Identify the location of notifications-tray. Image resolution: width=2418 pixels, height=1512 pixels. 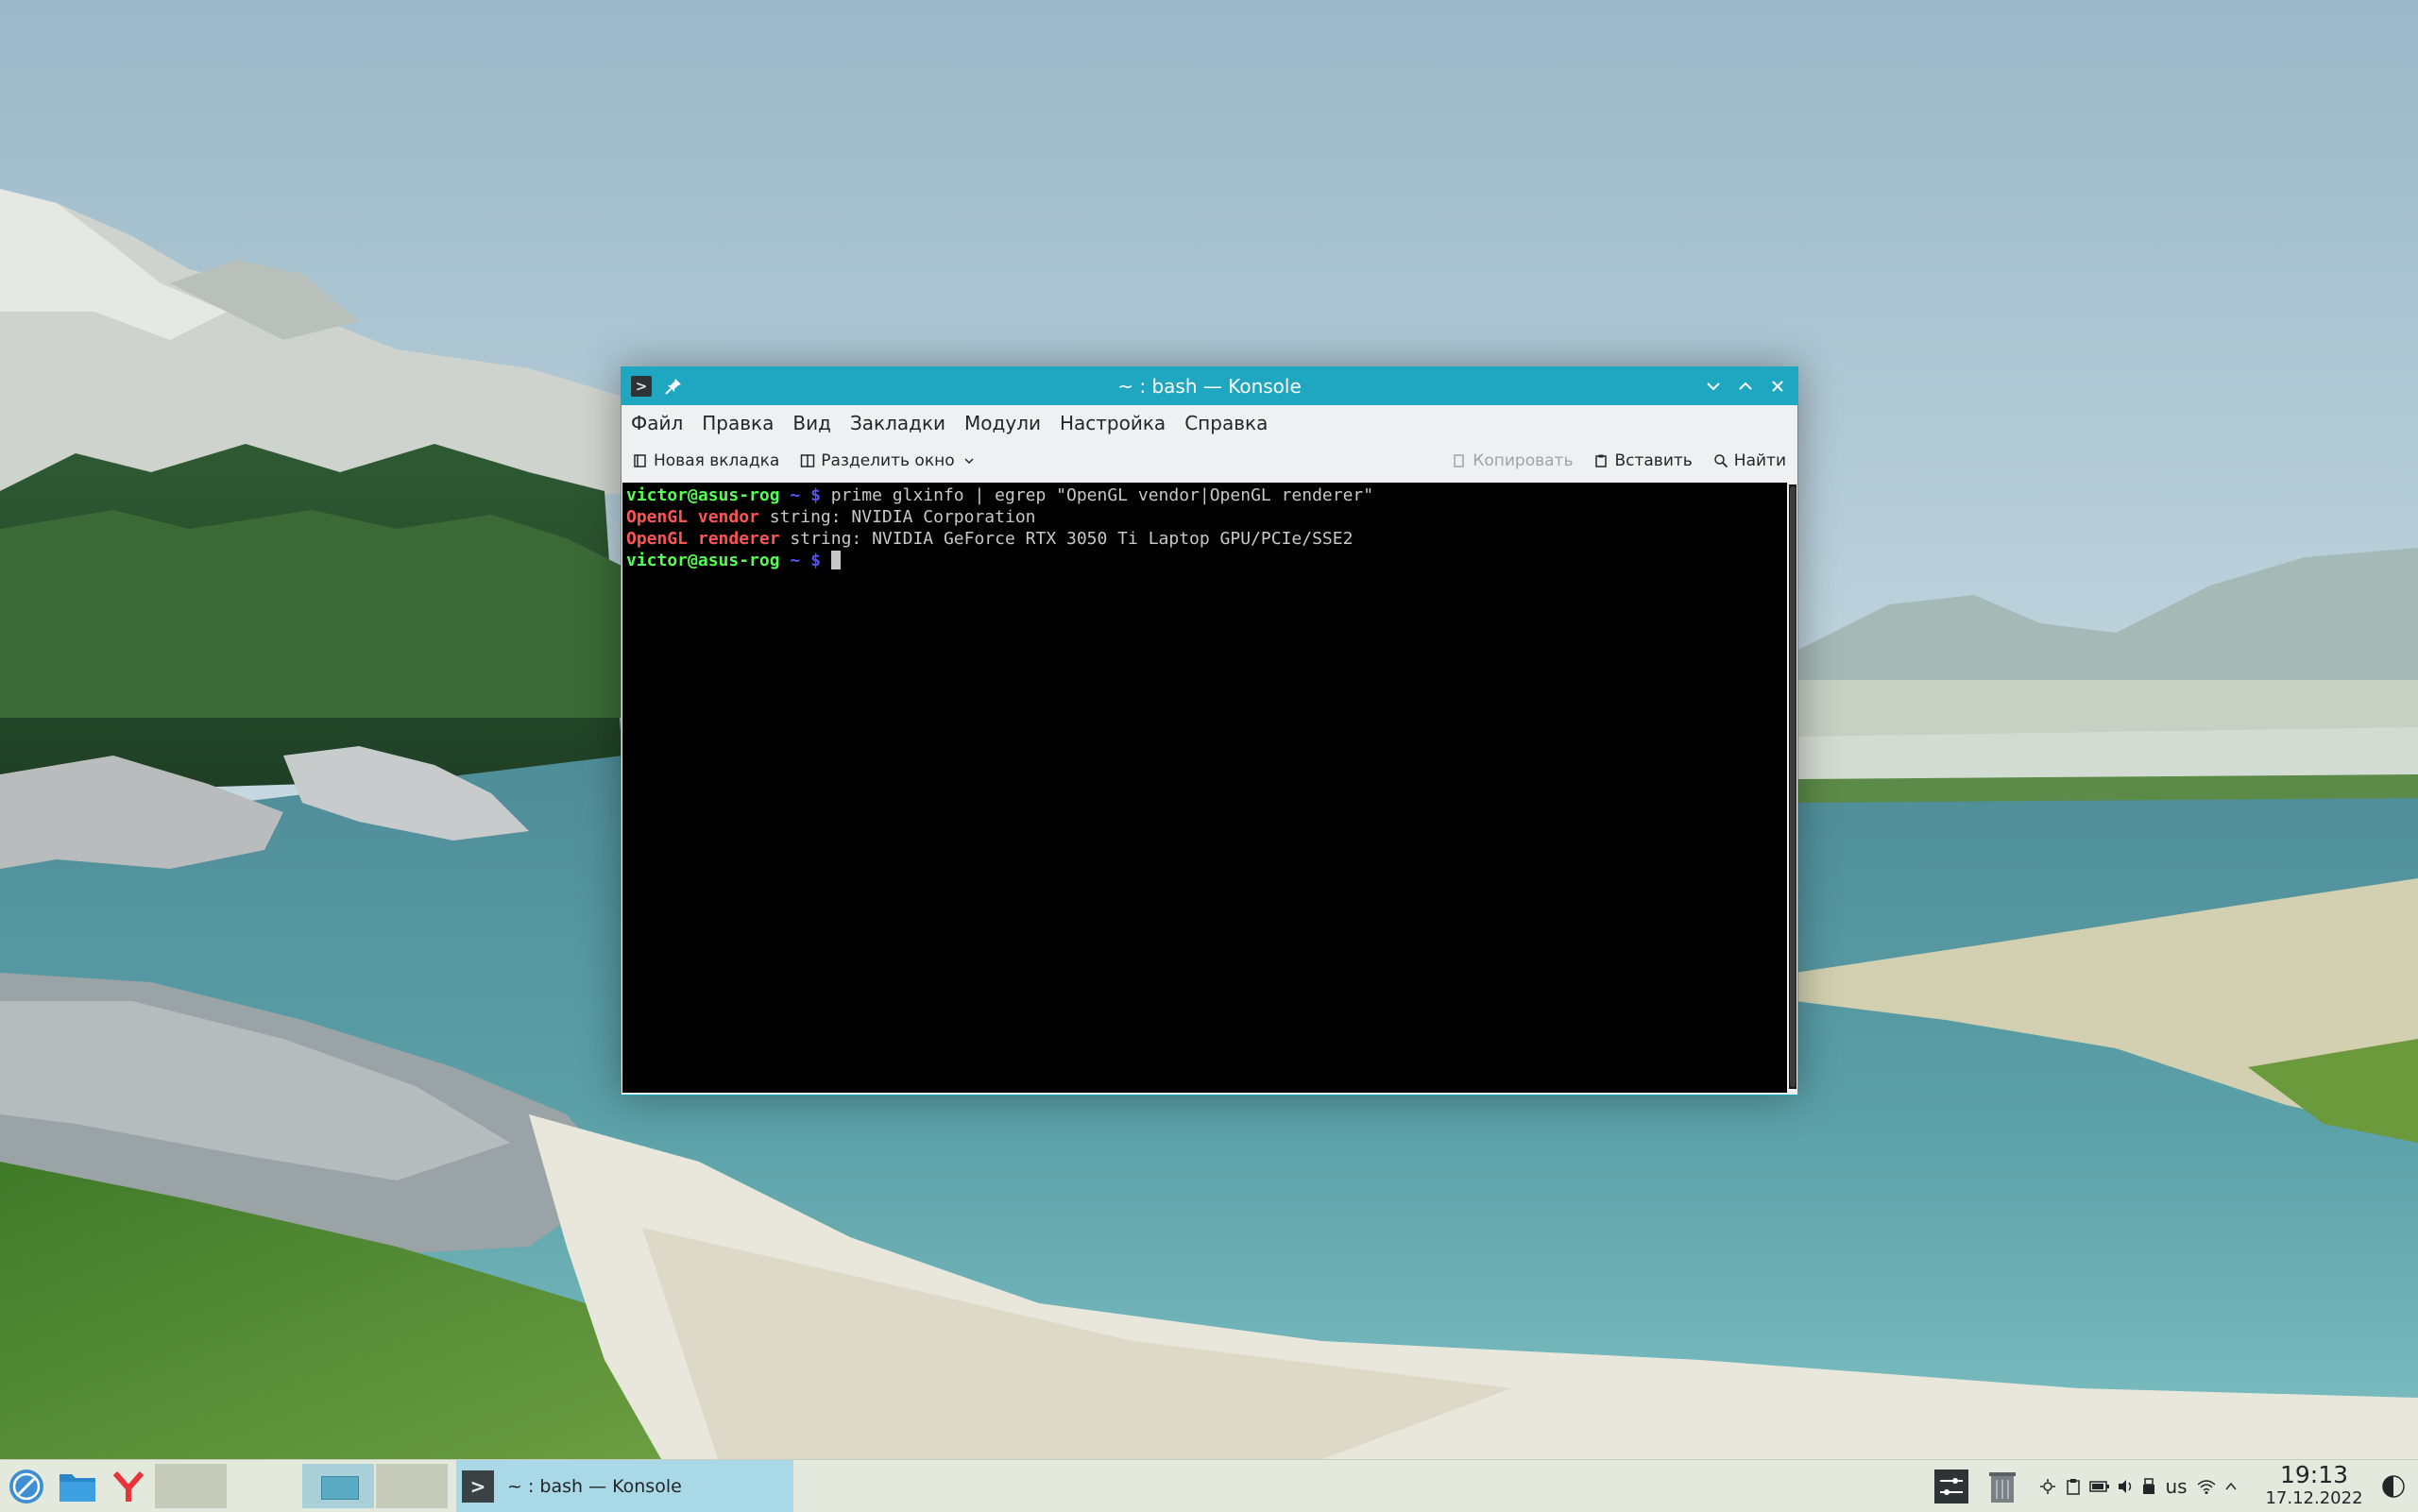
(2047, 1486).